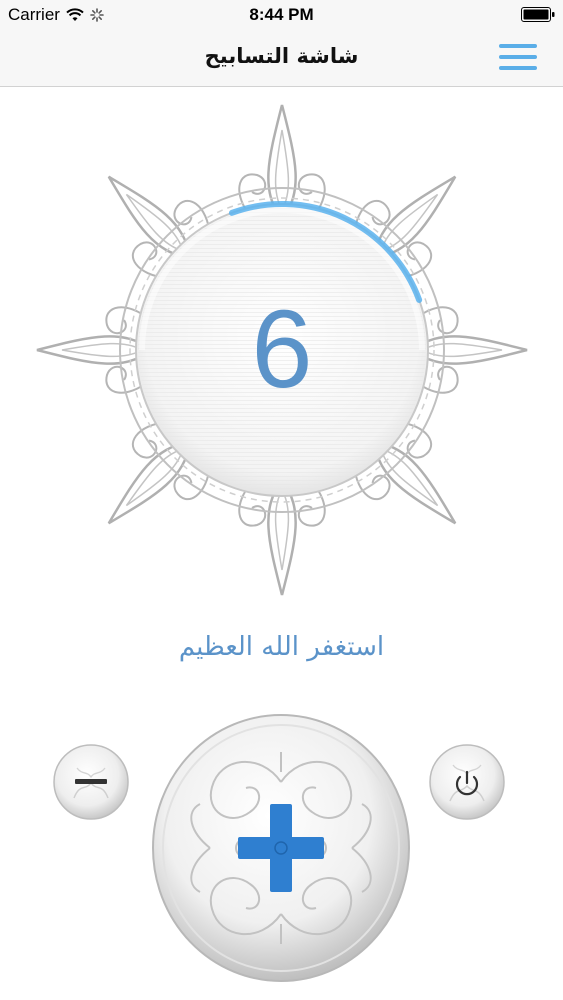  I want to click on increment-button, so click(281, 848).